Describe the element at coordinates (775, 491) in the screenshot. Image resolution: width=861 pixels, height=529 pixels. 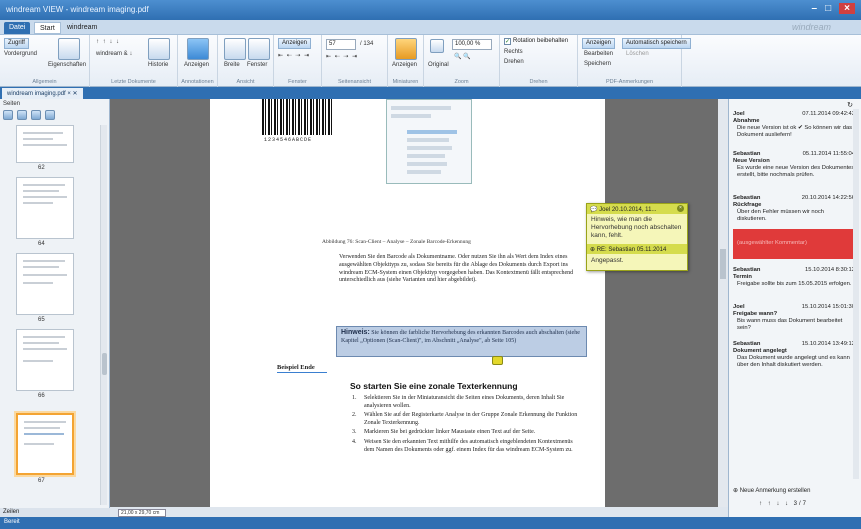
I see `new-comment-label: Neue Anmerkung erstellen` at that location.